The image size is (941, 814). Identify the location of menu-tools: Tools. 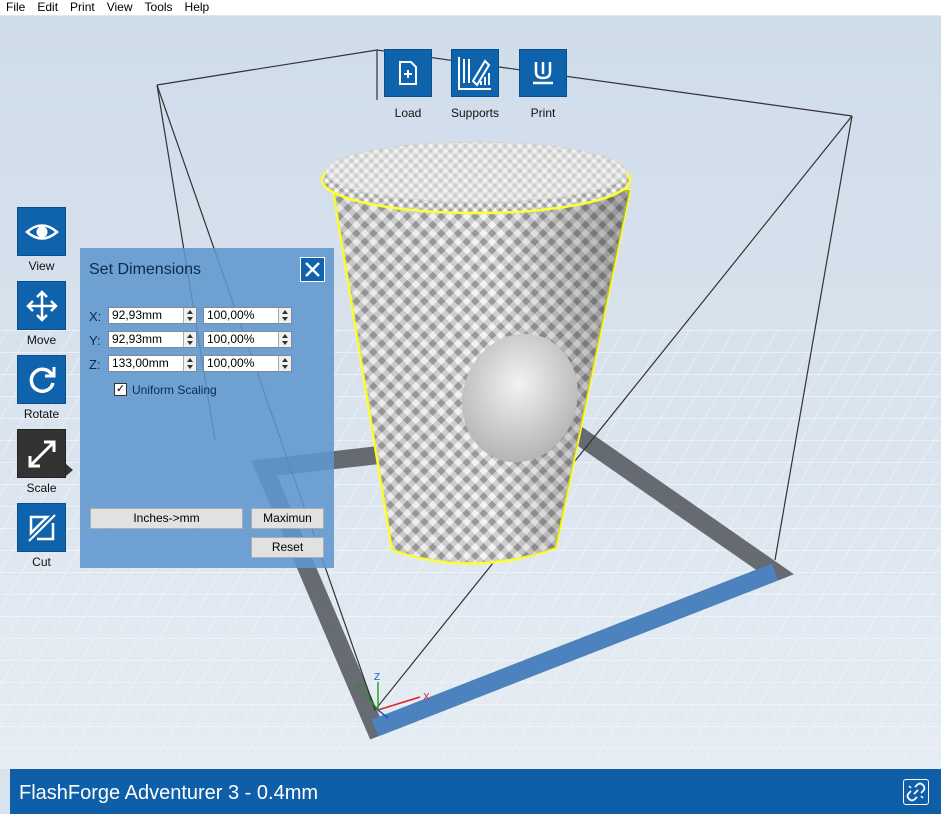
(159, 7).